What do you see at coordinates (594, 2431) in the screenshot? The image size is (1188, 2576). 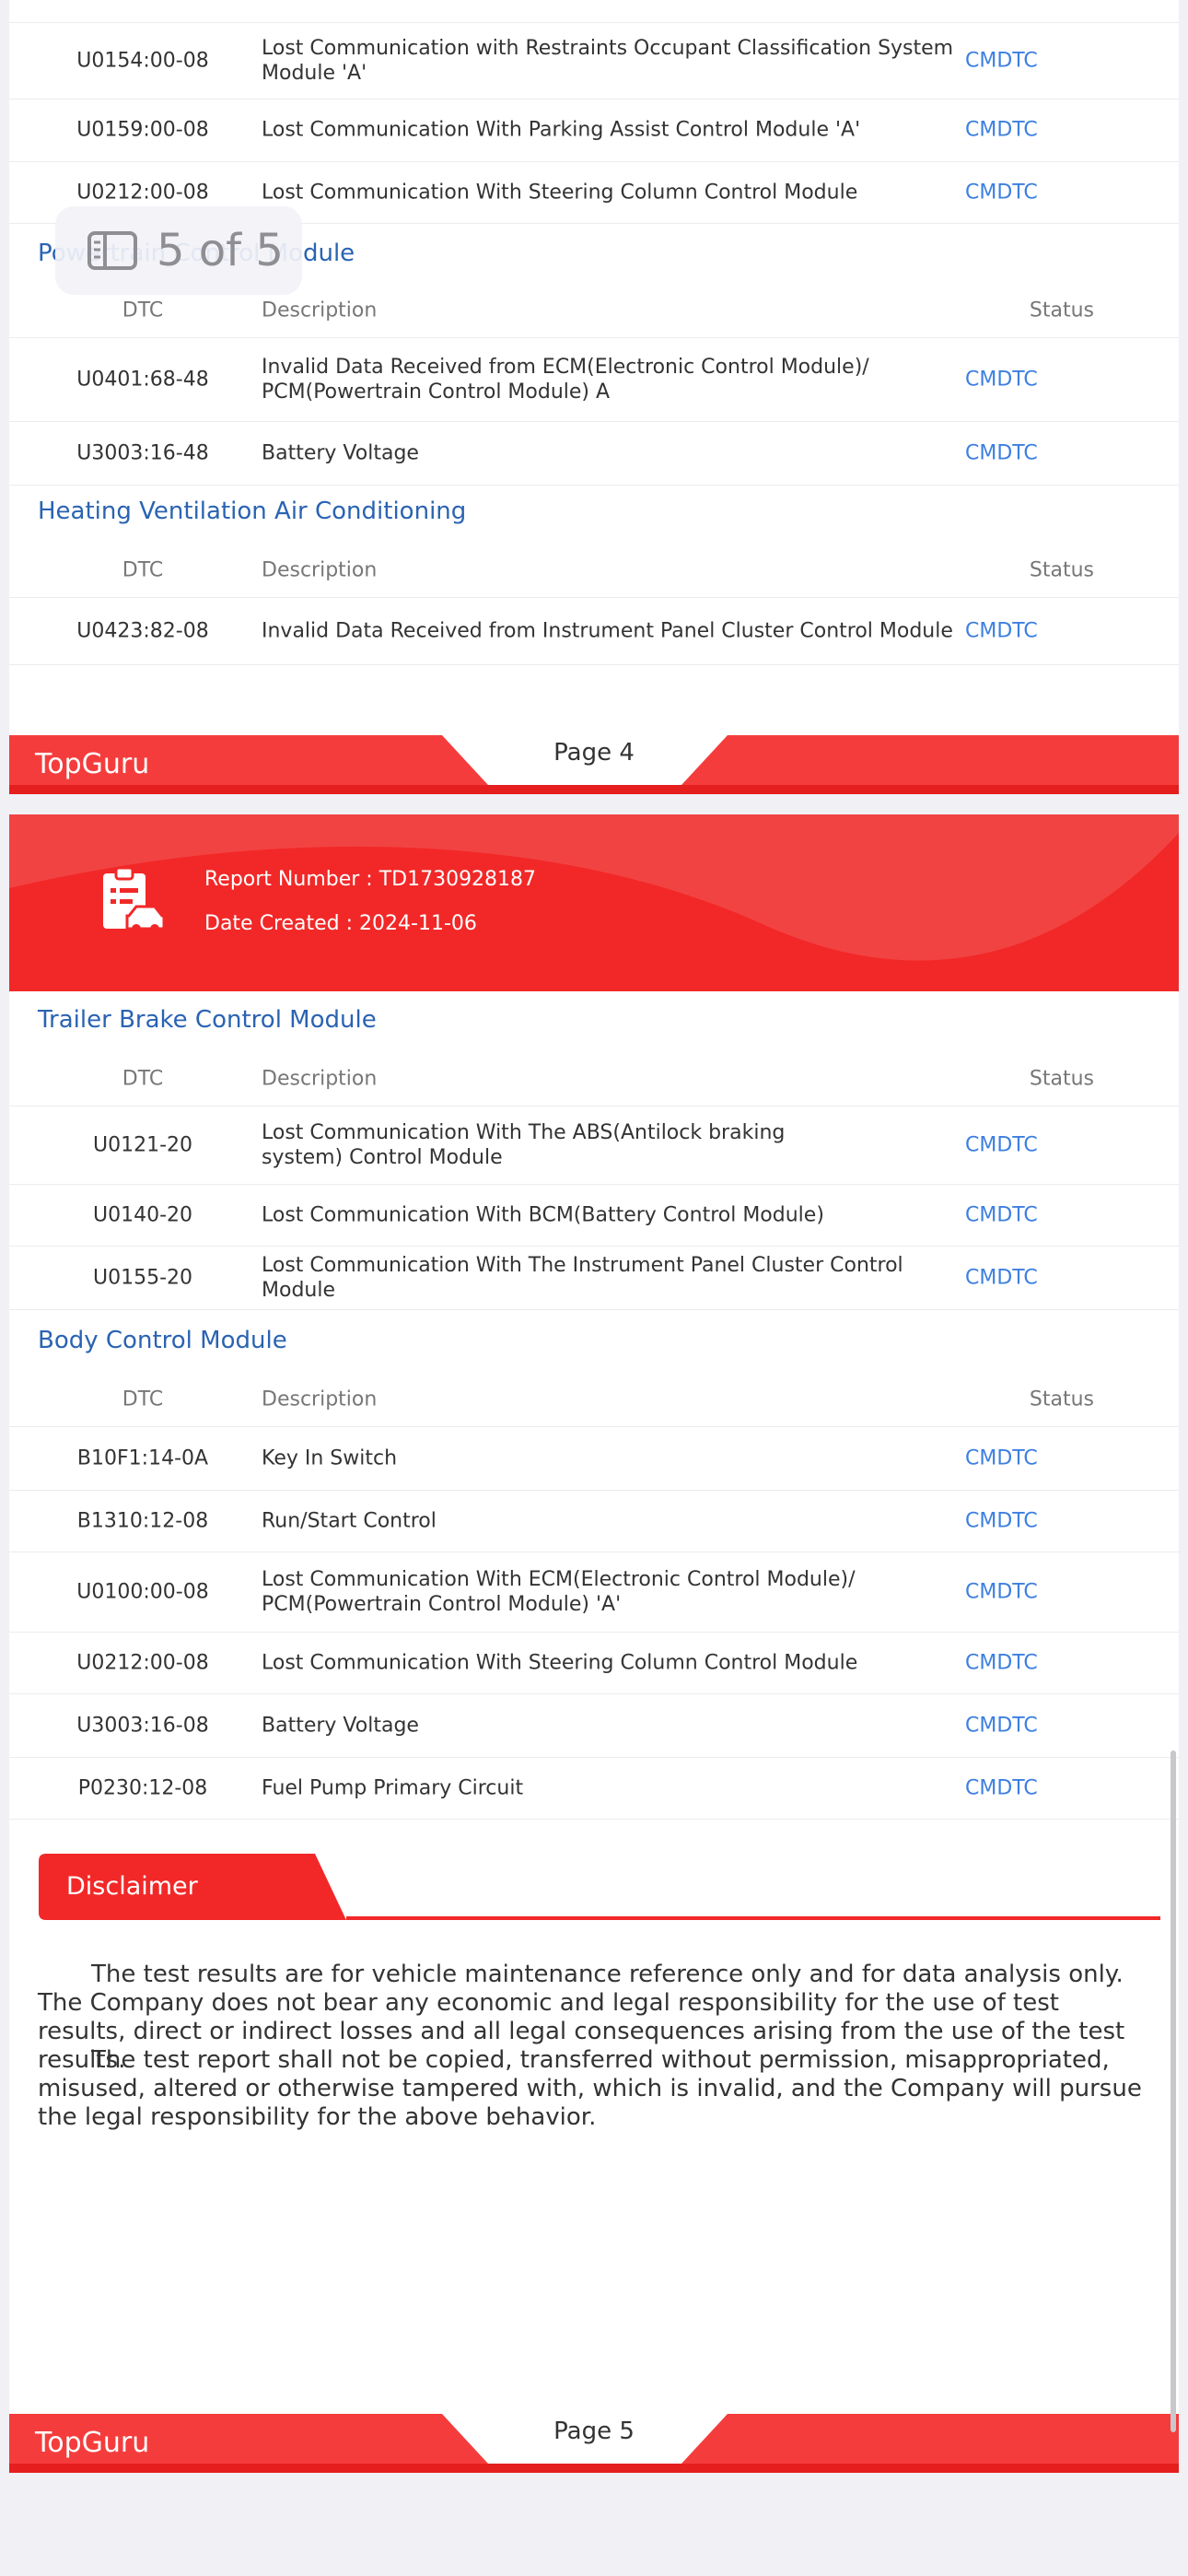 I see `page-number: Page 5` at bounding box center [594, 2431].